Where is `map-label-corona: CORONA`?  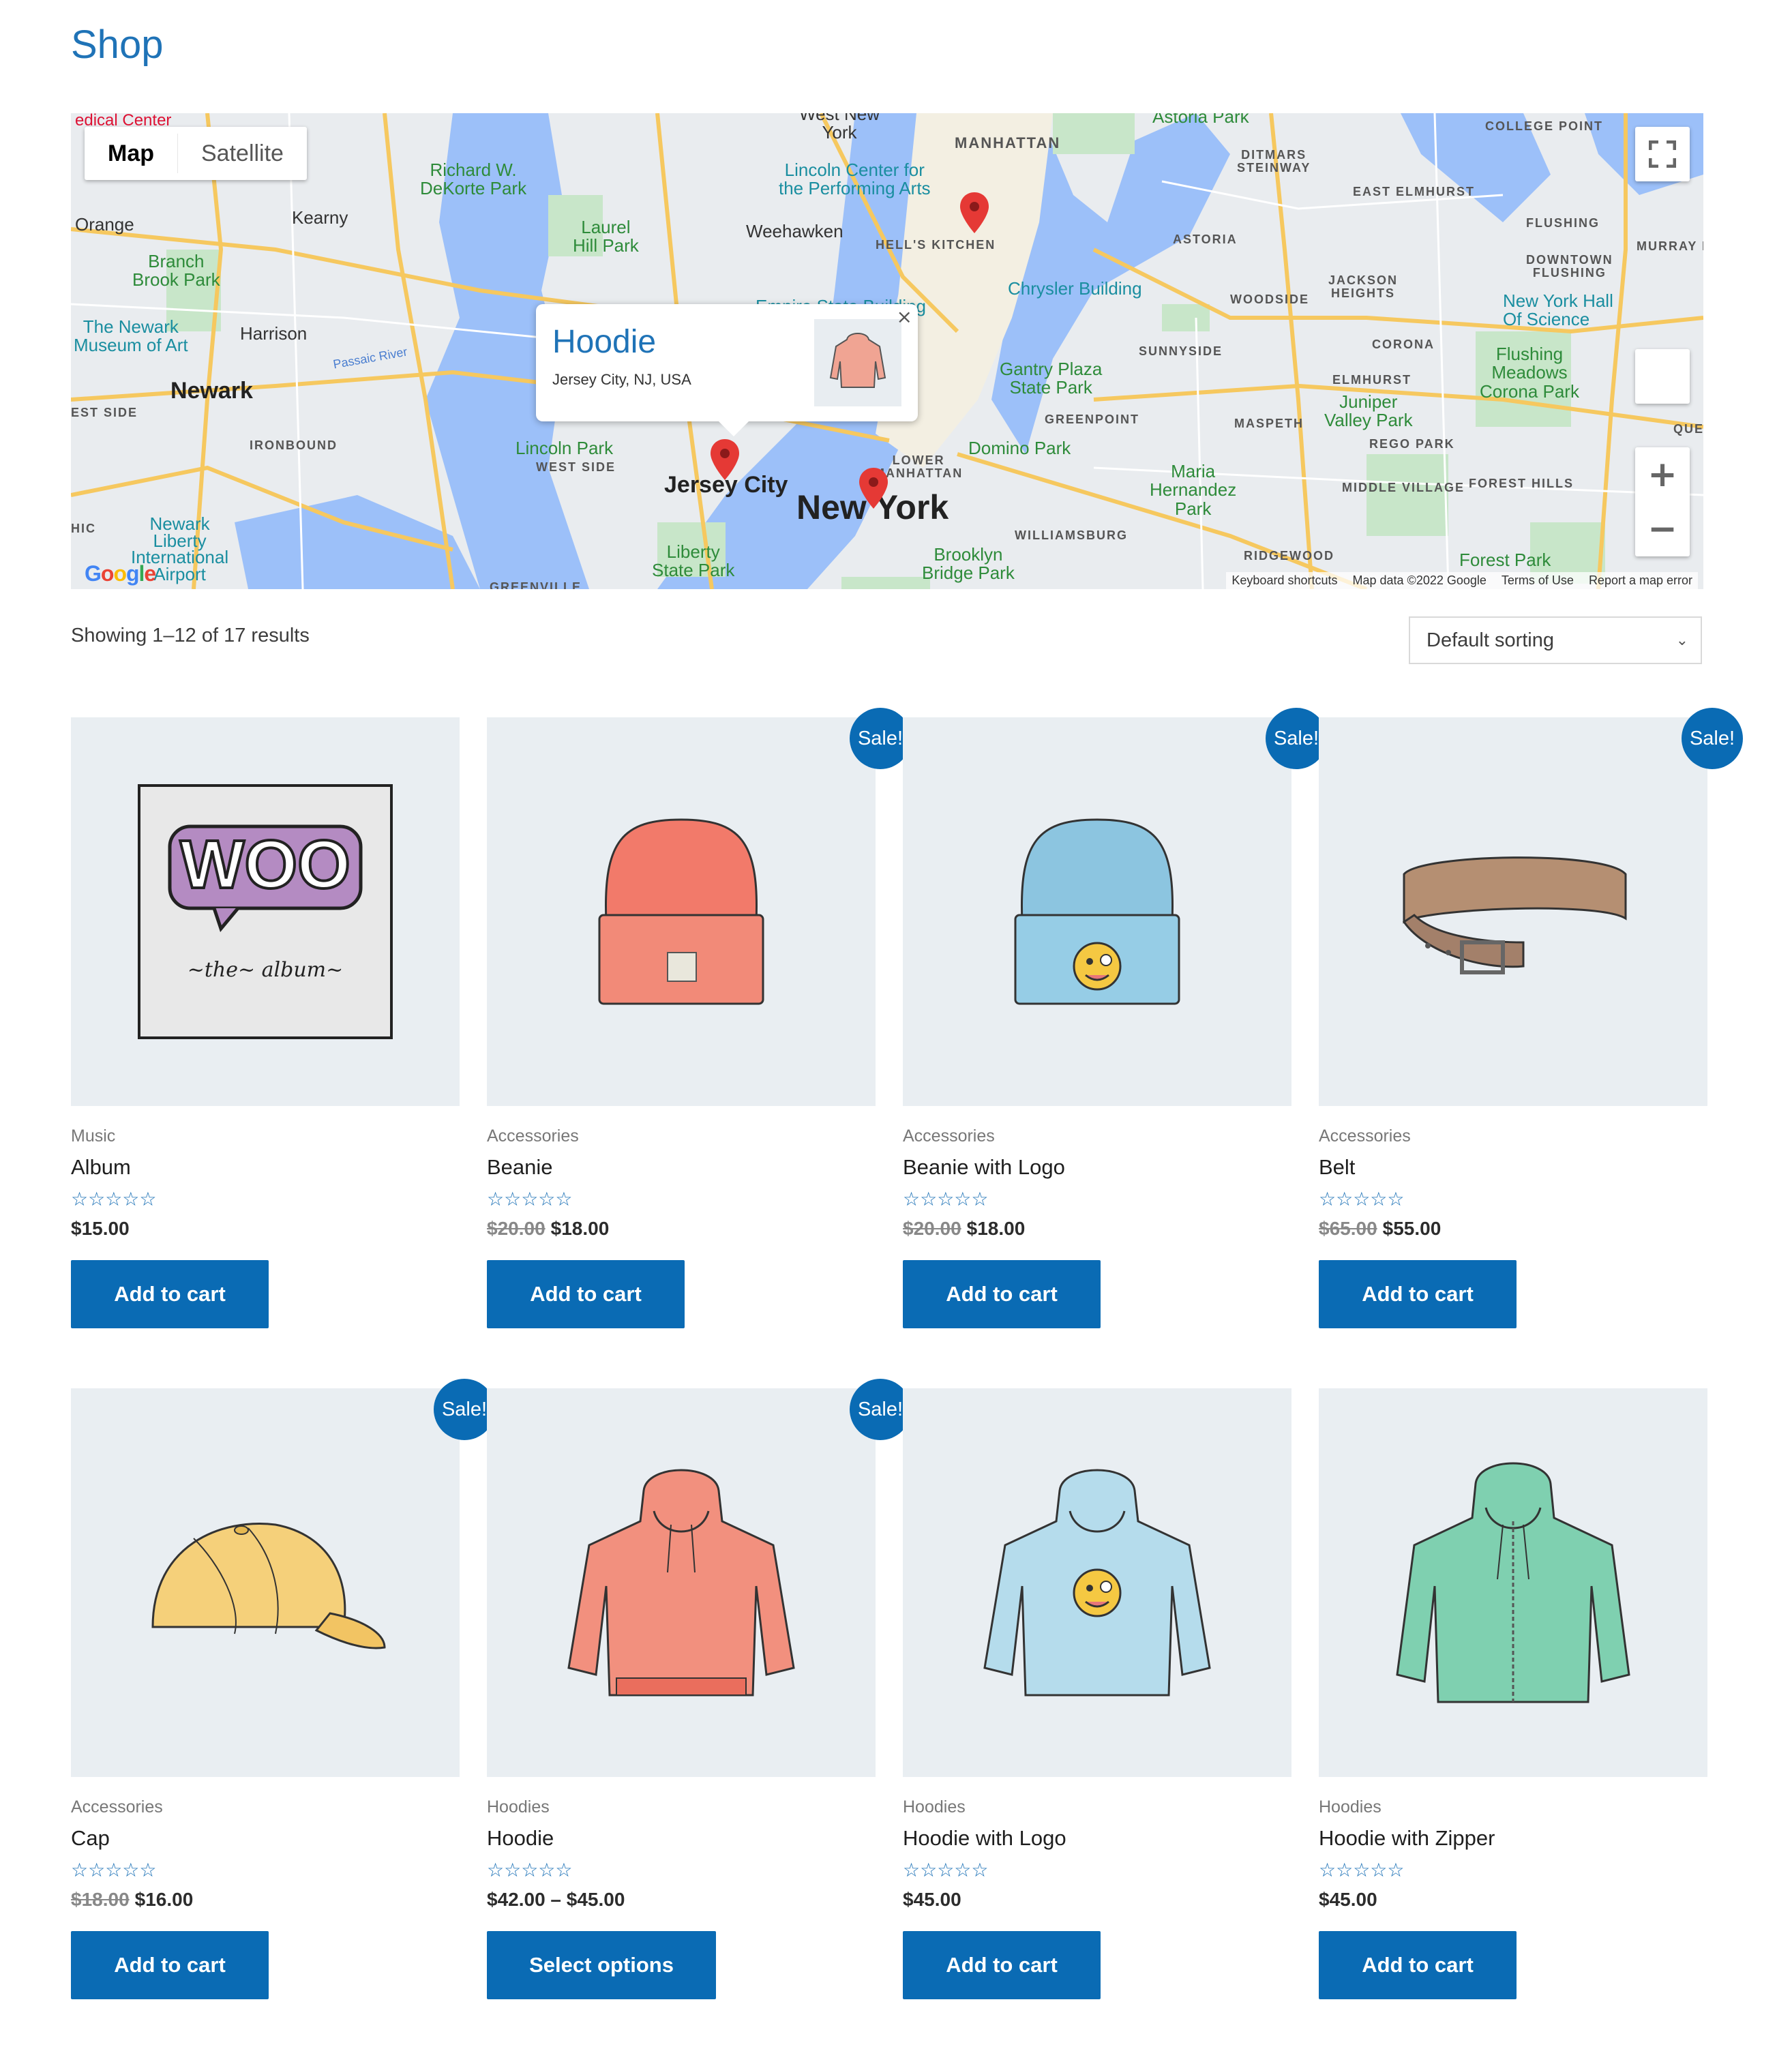
map-label-corona: CORONA is located at coordinates (1403, 344).